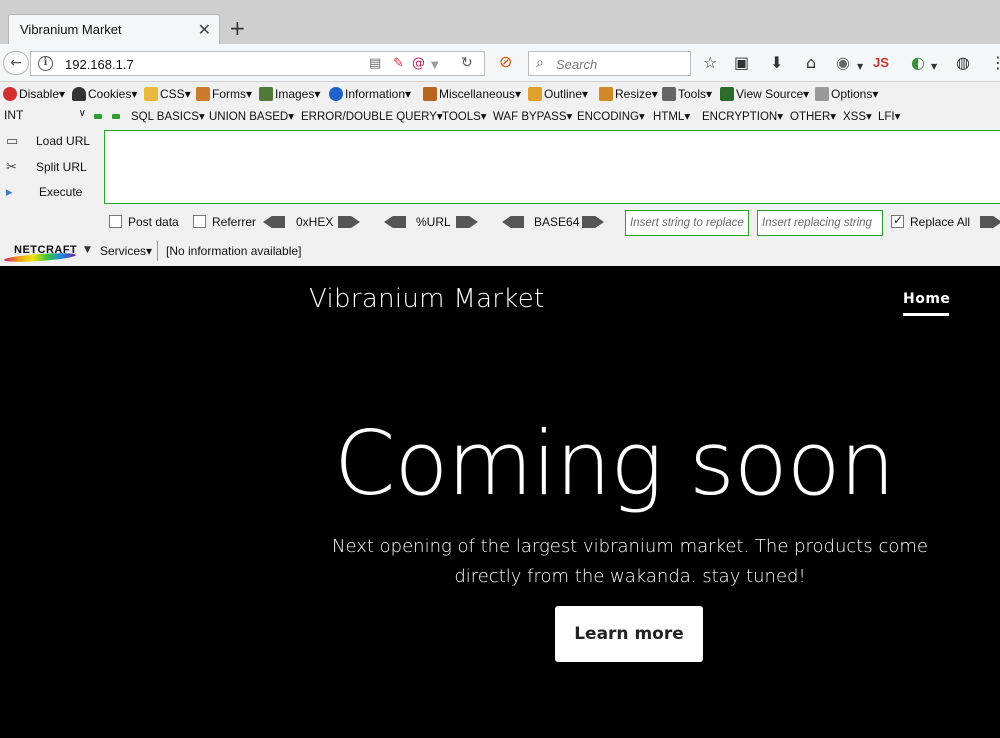 The height and width of the screenshot is (738, 1000). What do you see at coordinates (505, 62) in the screenshot?
I see `block-icon: ⊘` at bounding box center [505, 62].